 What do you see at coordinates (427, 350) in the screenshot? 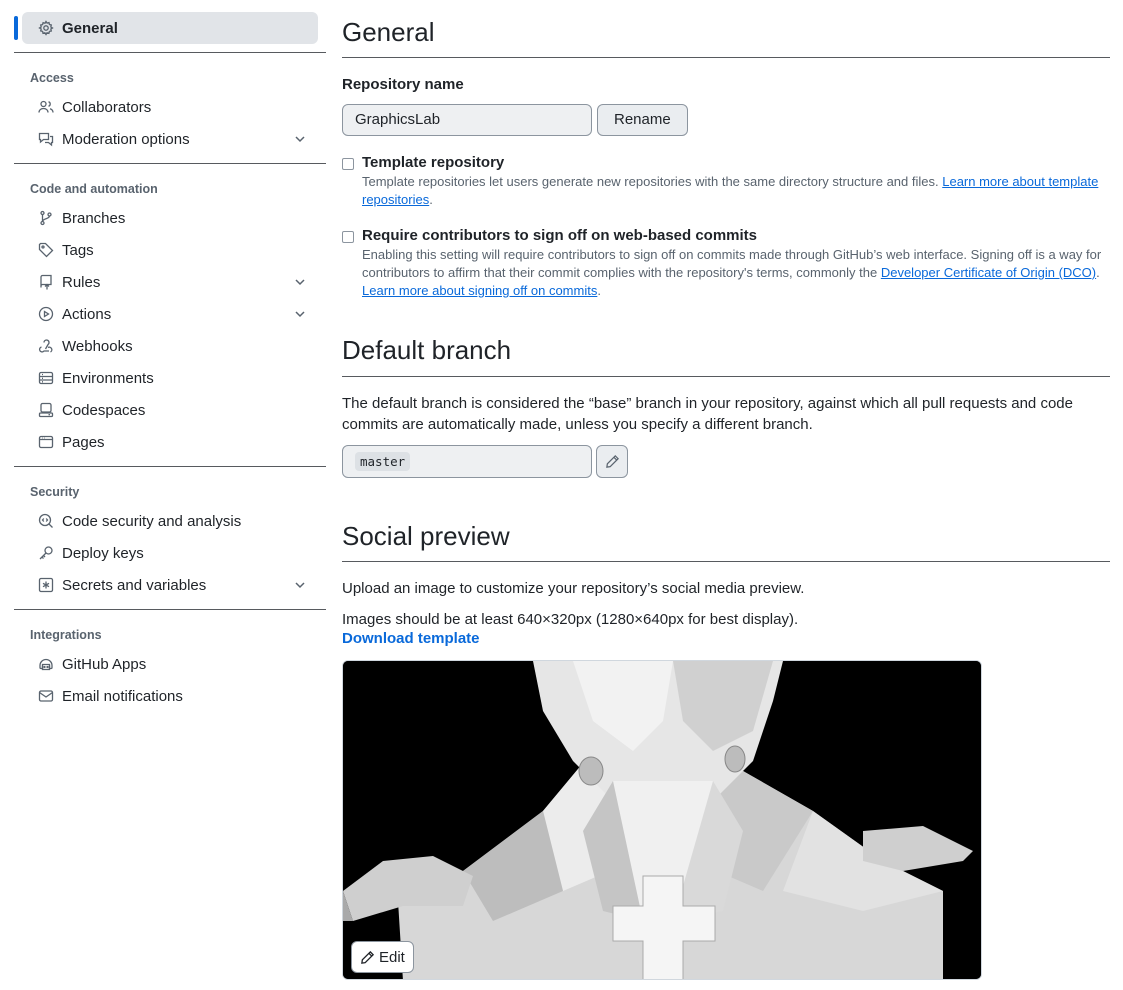
I see `default-branch-title: Default branch` at bounding box center [427, 350].